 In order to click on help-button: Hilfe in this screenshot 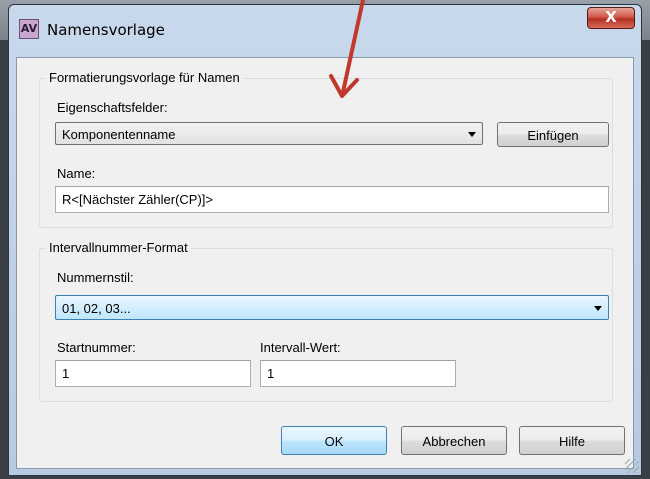, I will do `click(572, 440)`.